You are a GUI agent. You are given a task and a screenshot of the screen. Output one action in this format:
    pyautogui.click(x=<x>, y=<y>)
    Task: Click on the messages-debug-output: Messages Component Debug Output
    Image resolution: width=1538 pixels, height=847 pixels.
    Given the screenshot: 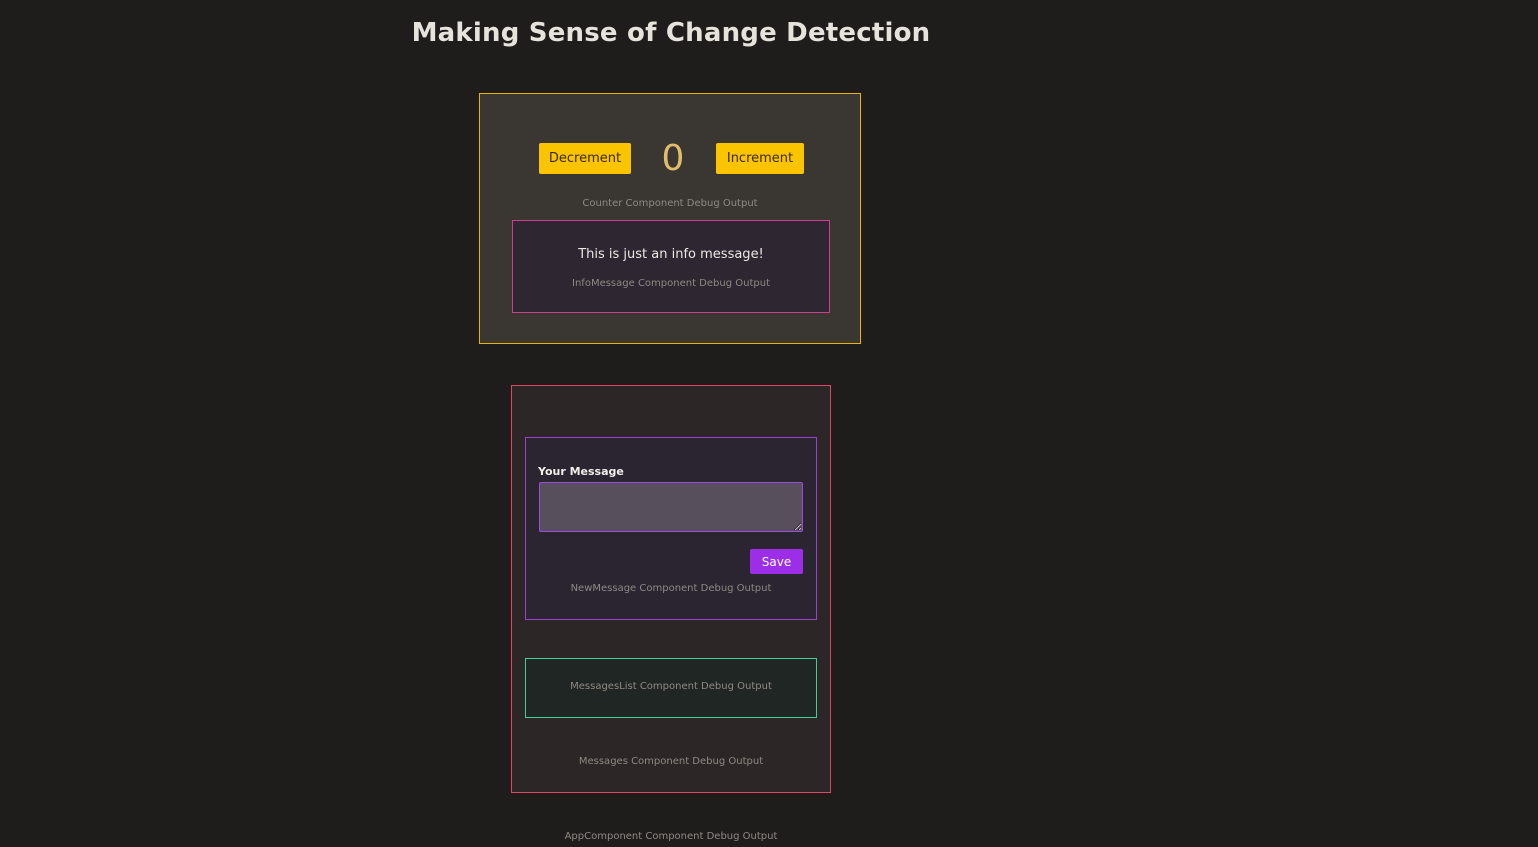 What is the action you would take?
    pyautogui.click(x=671, y=761)
    